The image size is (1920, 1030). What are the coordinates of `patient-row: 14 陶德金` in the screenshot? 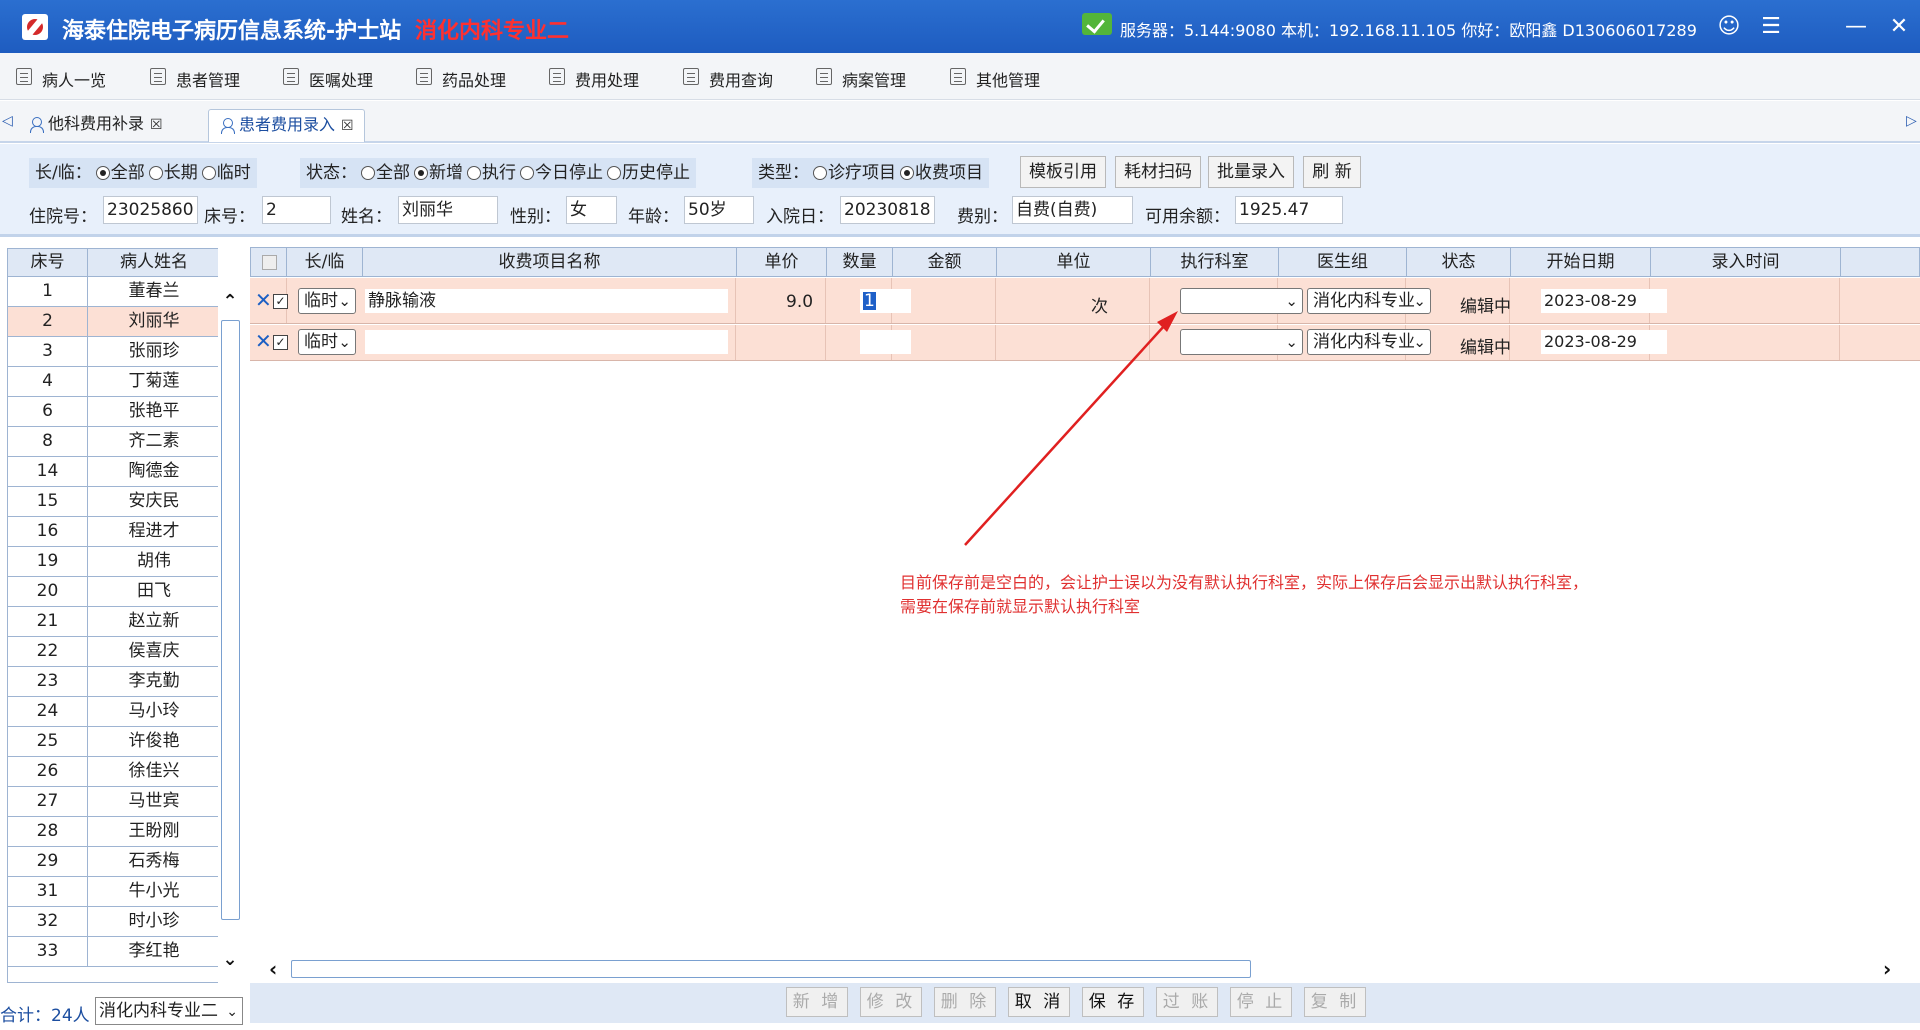 It's located at (114, 472).